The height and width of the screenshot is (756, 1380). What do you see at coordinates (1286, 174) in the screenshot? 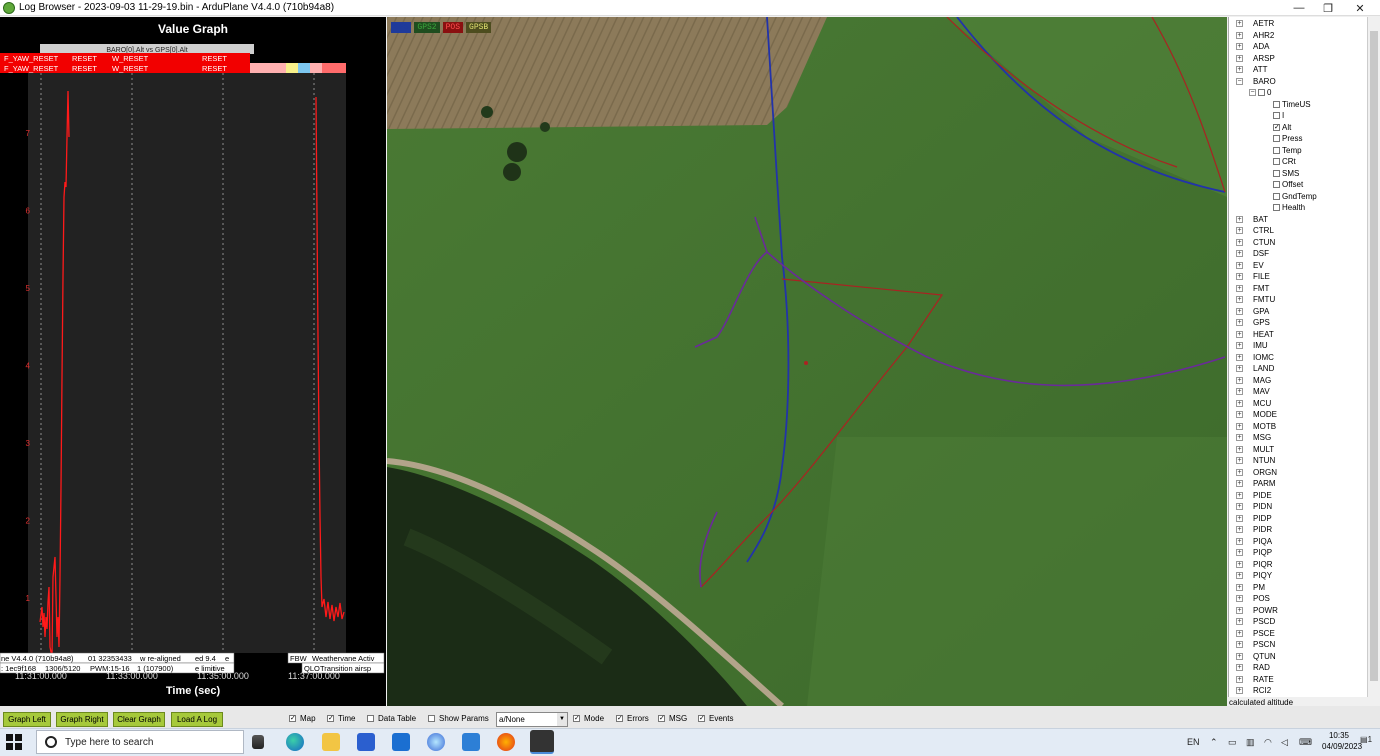
I see `field-sms: SMS` at bounding box center [1286, 174].